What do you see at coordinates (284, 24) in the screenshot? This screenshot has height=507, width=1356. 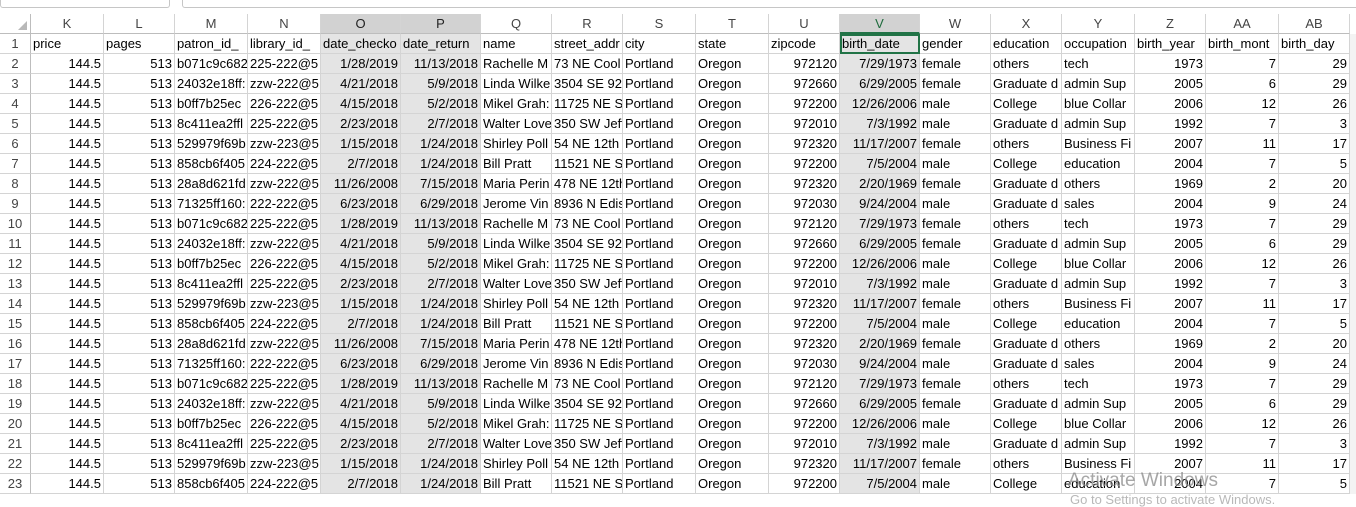 I see `column-header-n: N` at bounding box center [284, 24].